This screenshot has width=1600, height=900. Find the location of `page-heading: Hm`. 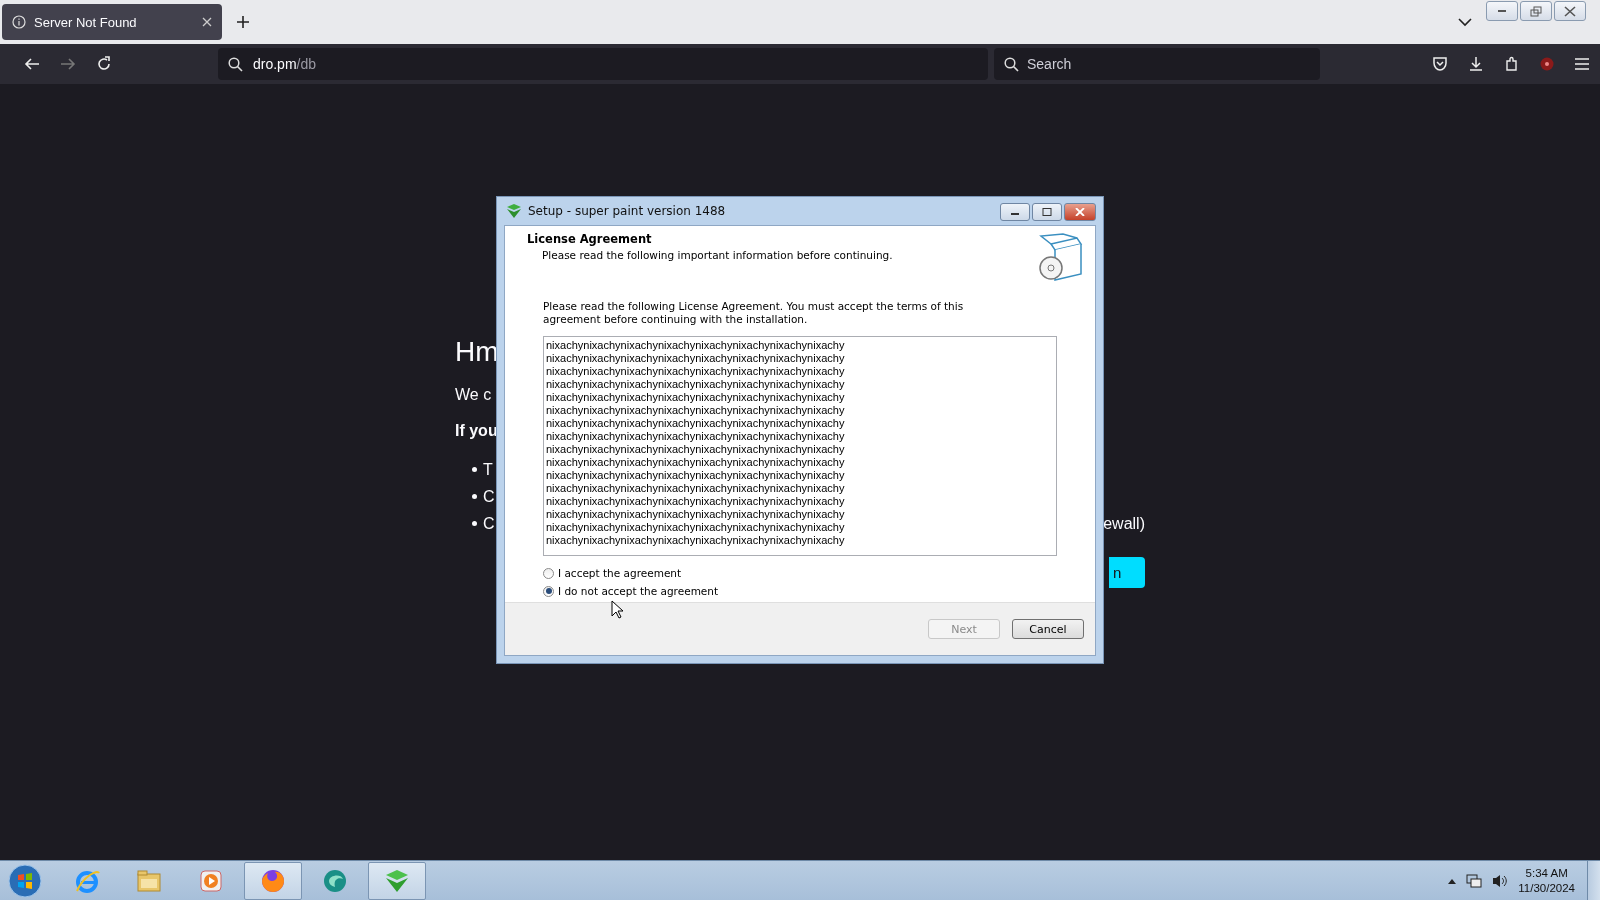

page-heading: Hm is located at coordinates (477, 352).